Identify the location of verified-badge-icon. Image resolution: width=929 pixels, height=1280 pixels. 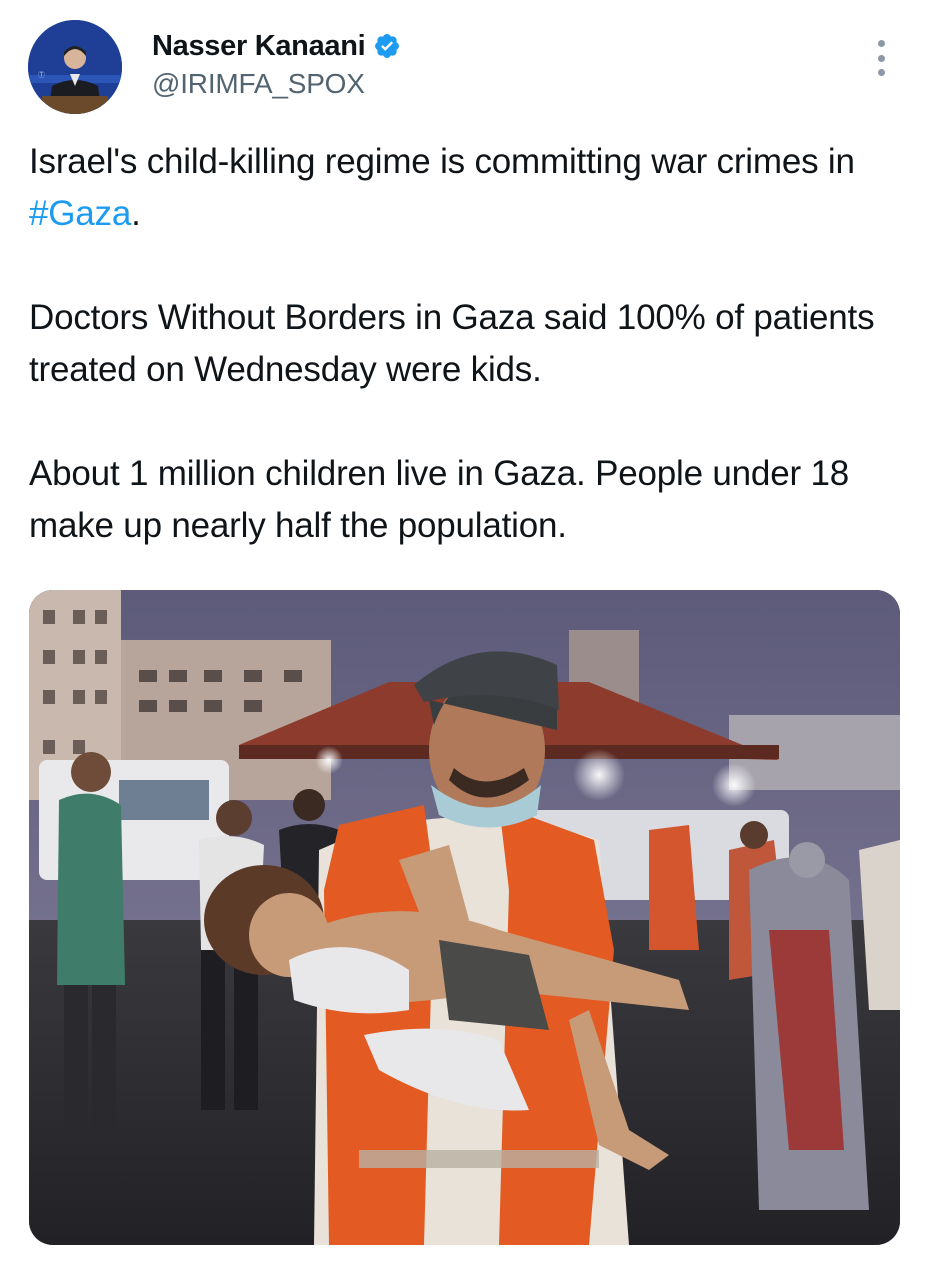
(387, 46).